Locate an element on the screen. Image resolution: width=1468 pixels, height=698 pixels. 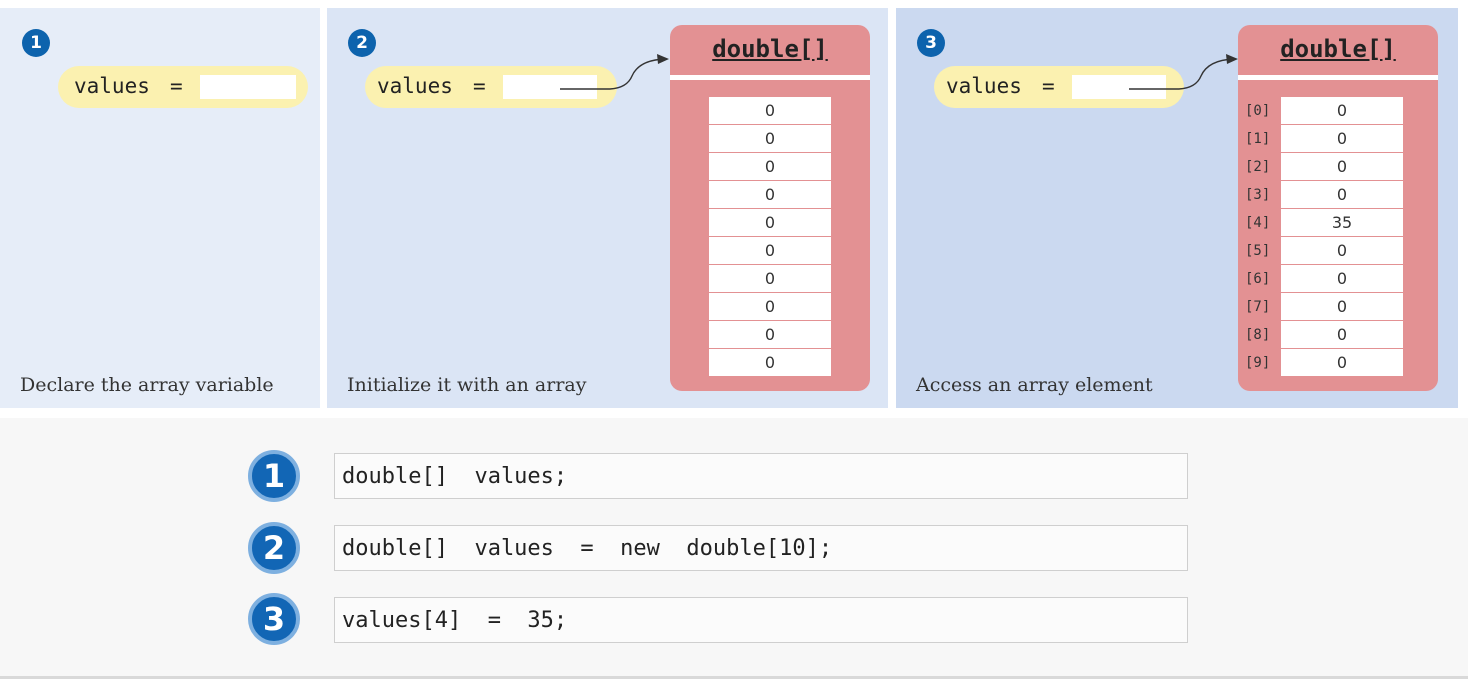
caption: Declare the array variable is located at coordinates (147, 385).